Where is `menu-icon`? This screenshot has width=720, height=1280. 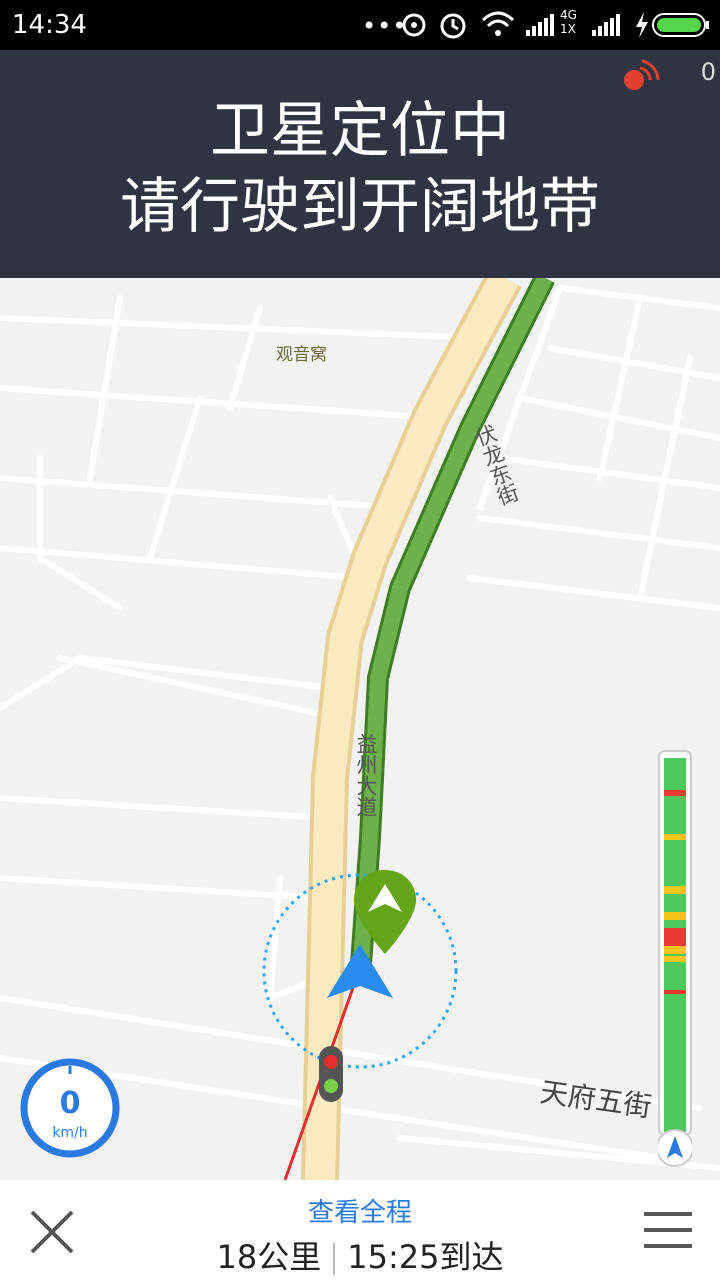 menu-icon is located at coordinates (668, 1230).